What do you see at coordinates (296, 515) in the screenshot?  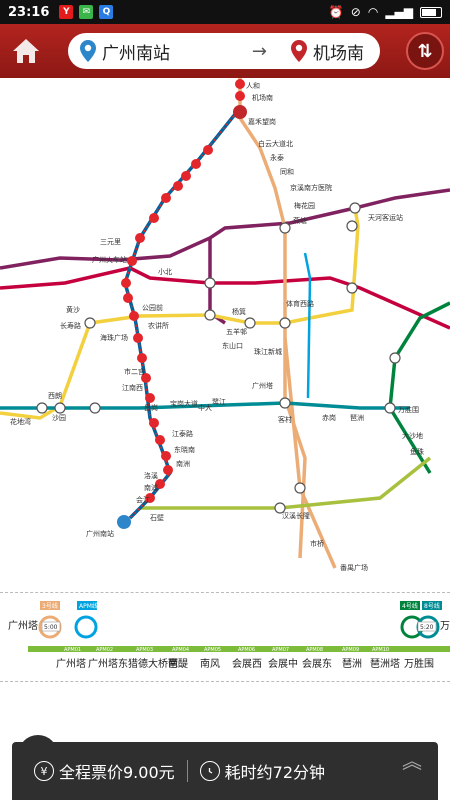 I see `label-hanxi: 汉溪长隆` at bounding box center [296, 515].